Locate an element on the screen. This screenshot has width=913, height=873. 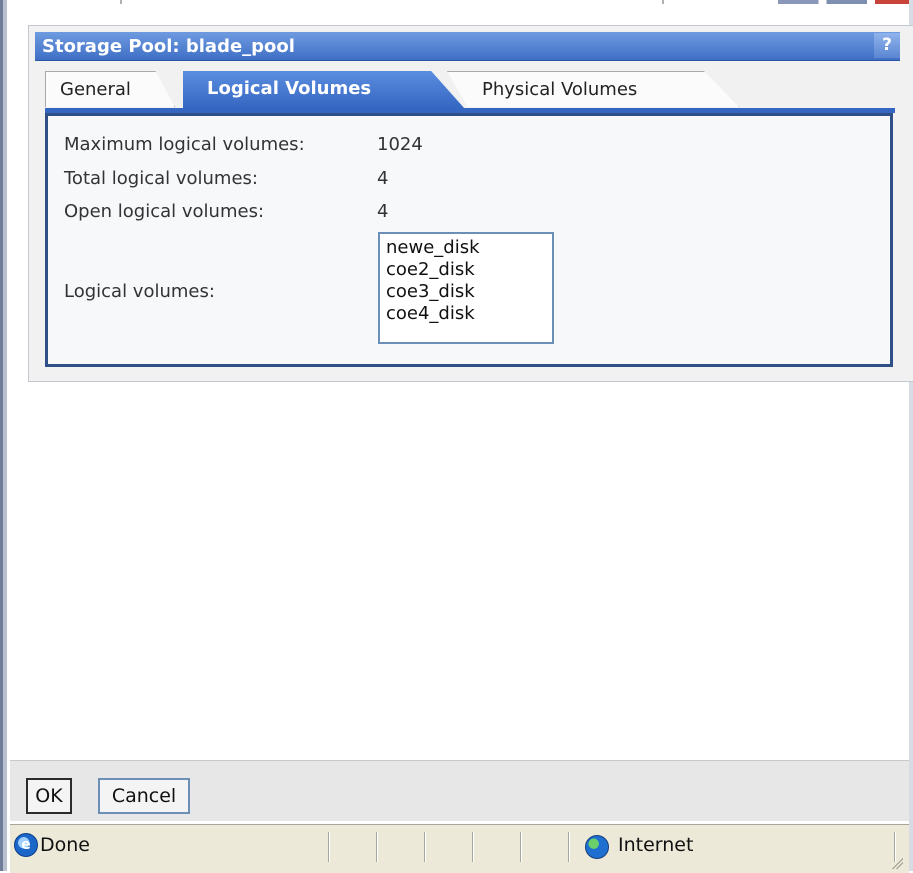
ie-page-icon: e is located at coordinates (26, 845).